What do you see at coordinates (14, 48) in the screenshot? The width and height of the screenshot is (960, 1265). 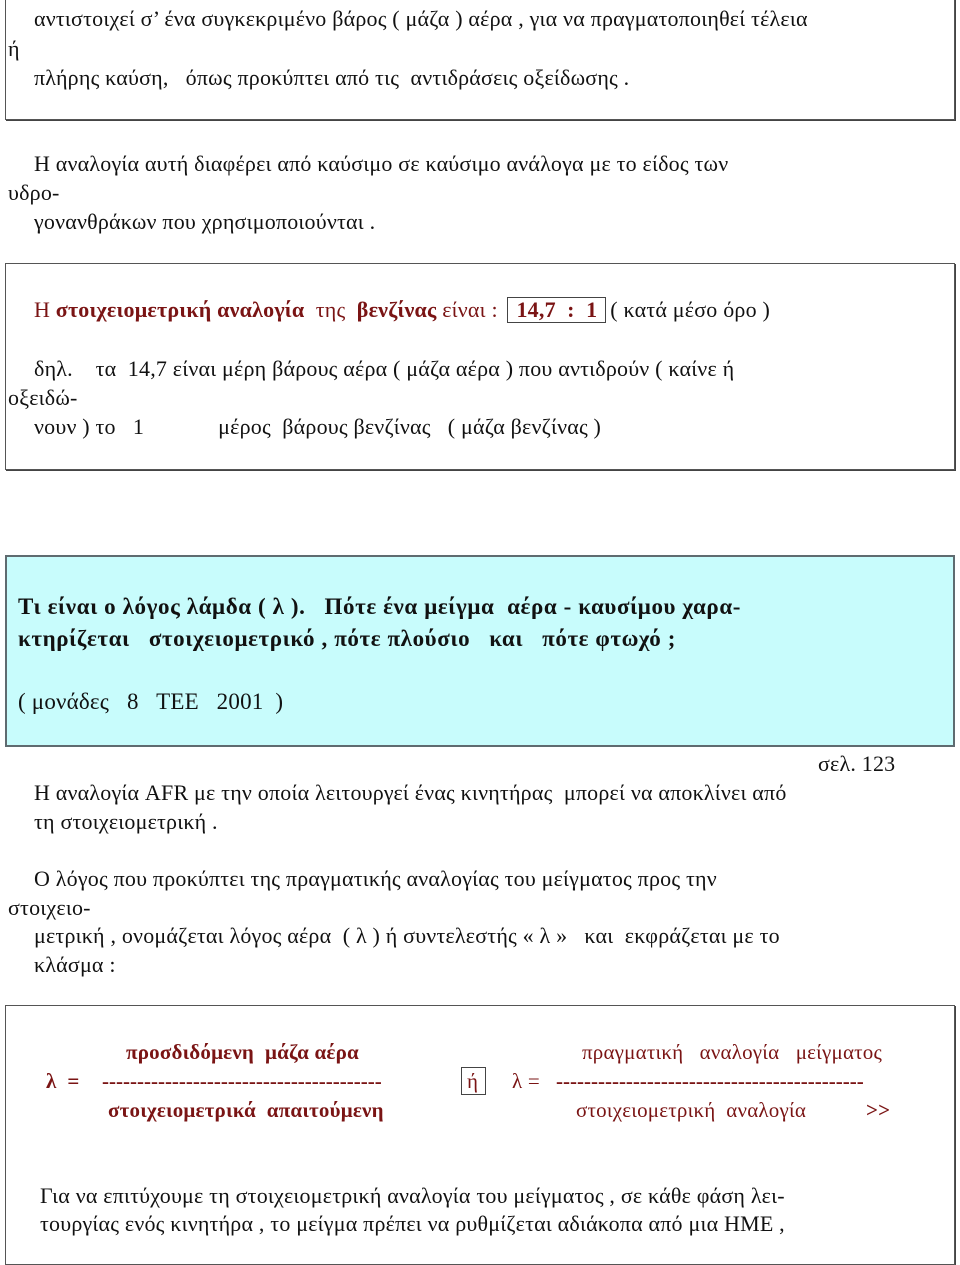 I see `intro-line-2: ή` at bounding box center [14, 48].